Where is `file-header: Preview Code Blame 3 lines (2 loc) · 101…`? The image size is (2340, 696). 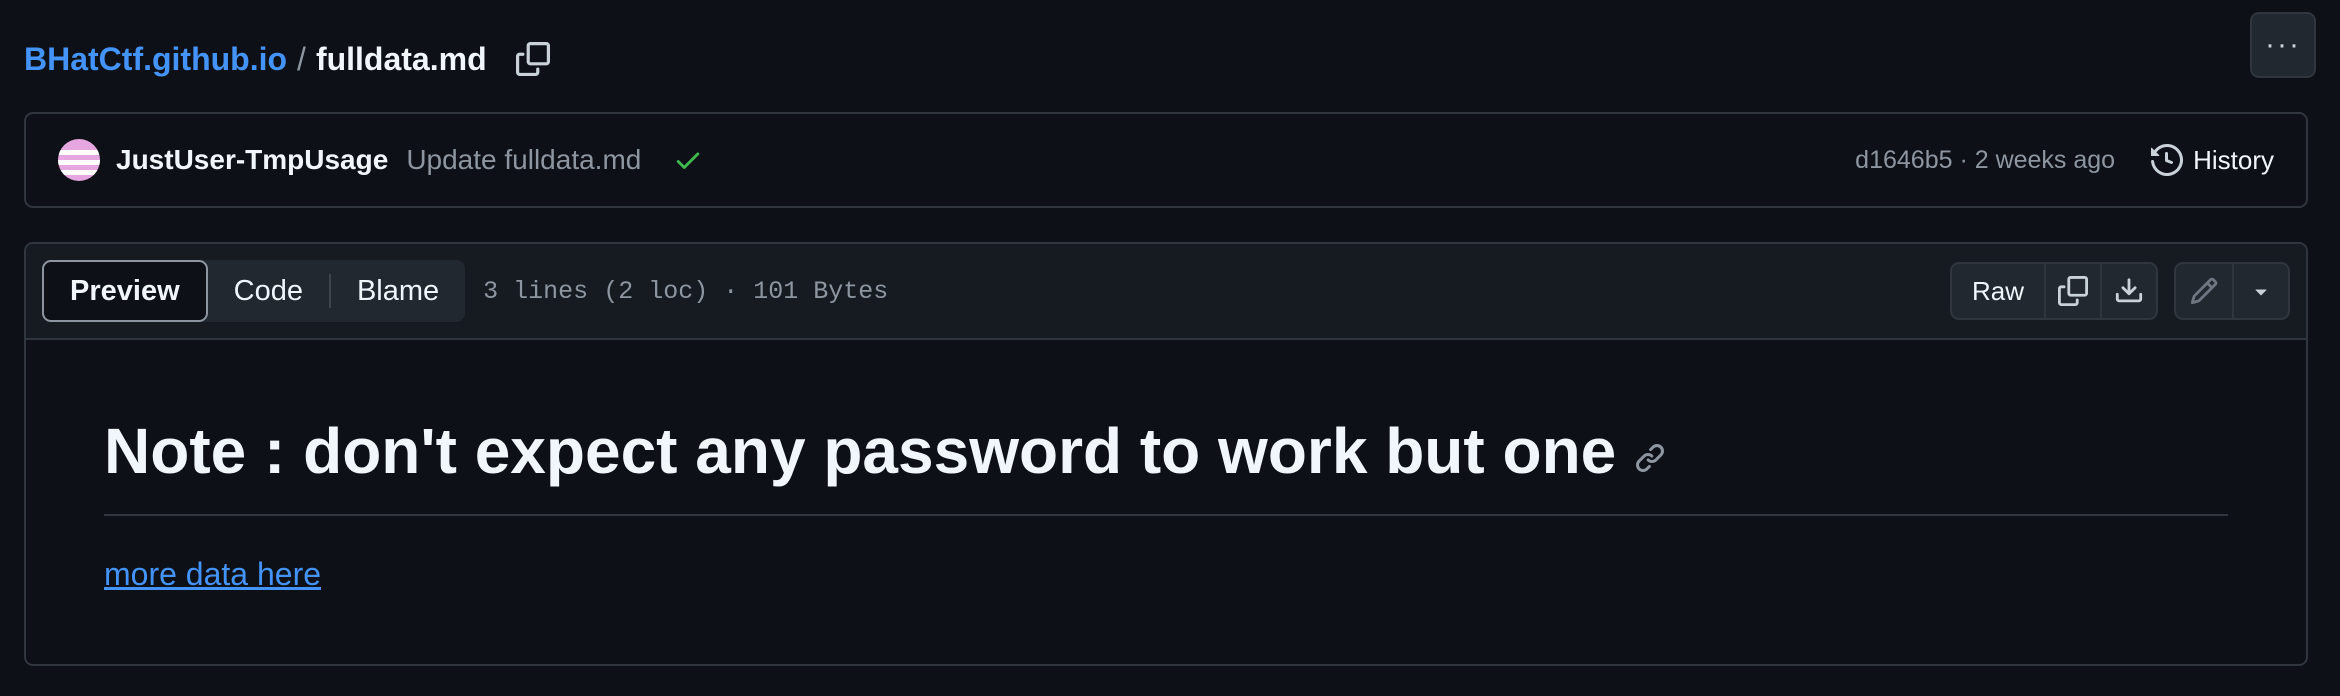
file-header: Preview Code Blame 3 lines (2 loc) · 101… is located at coordinates (1166, 292).